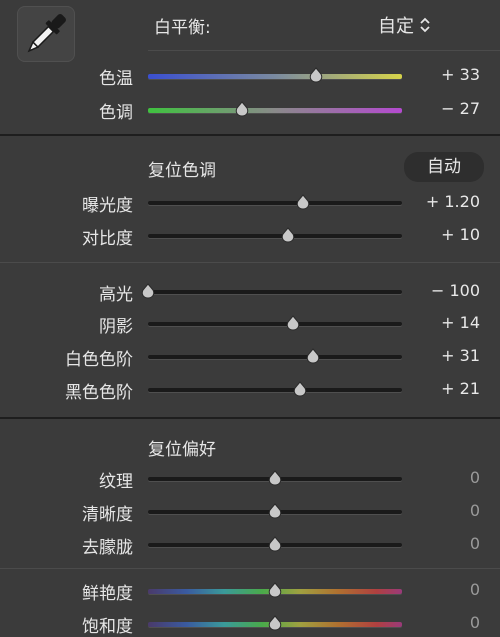 This screenshot has height=637, width=500. I want to click on slider-label-highlights: 高光, so click(116, 295).